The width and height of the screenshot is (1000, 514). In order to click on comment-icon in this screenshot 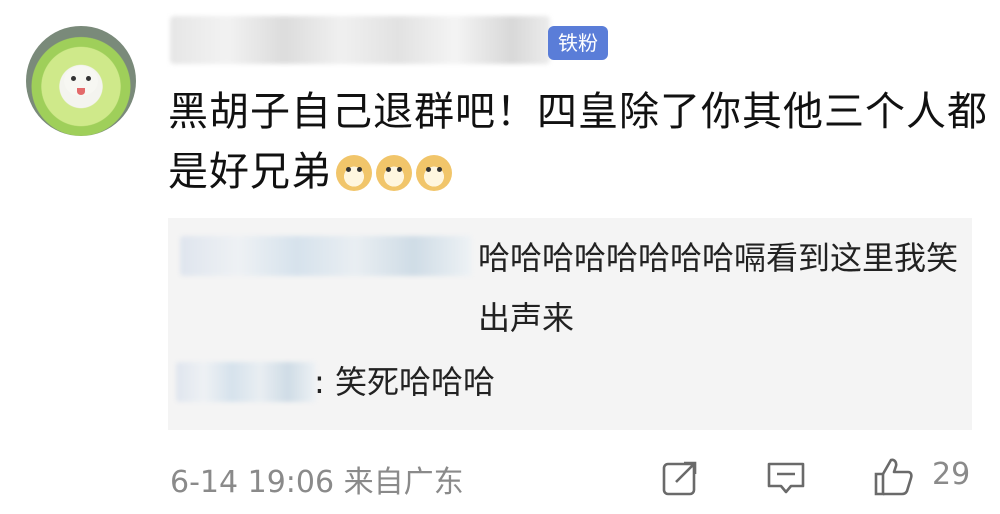, I will do `click(786, 478)`.